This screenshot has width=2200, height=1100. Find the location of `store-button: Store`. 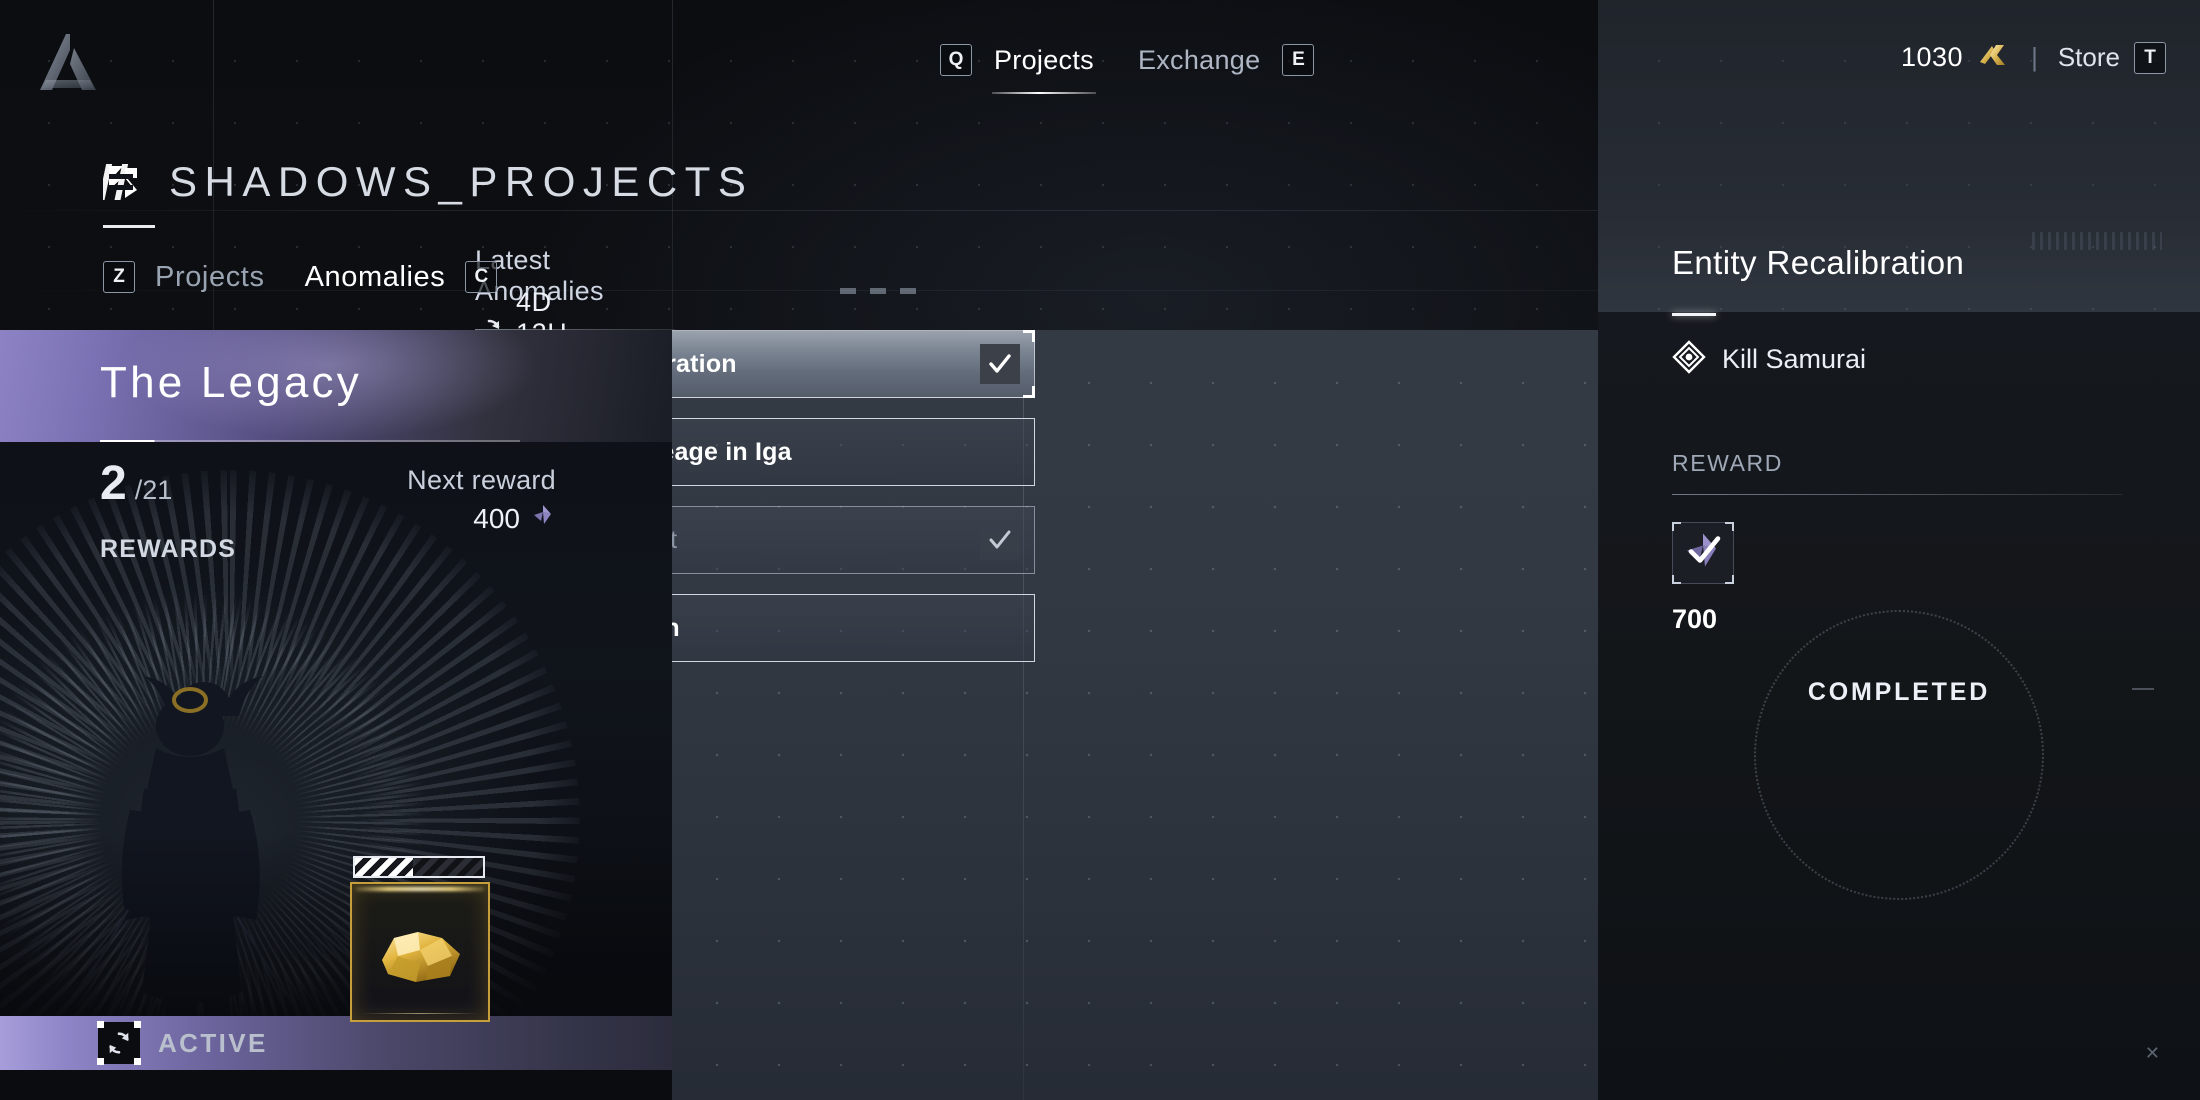

store-button: Store is located at coordinates (2089, 57).